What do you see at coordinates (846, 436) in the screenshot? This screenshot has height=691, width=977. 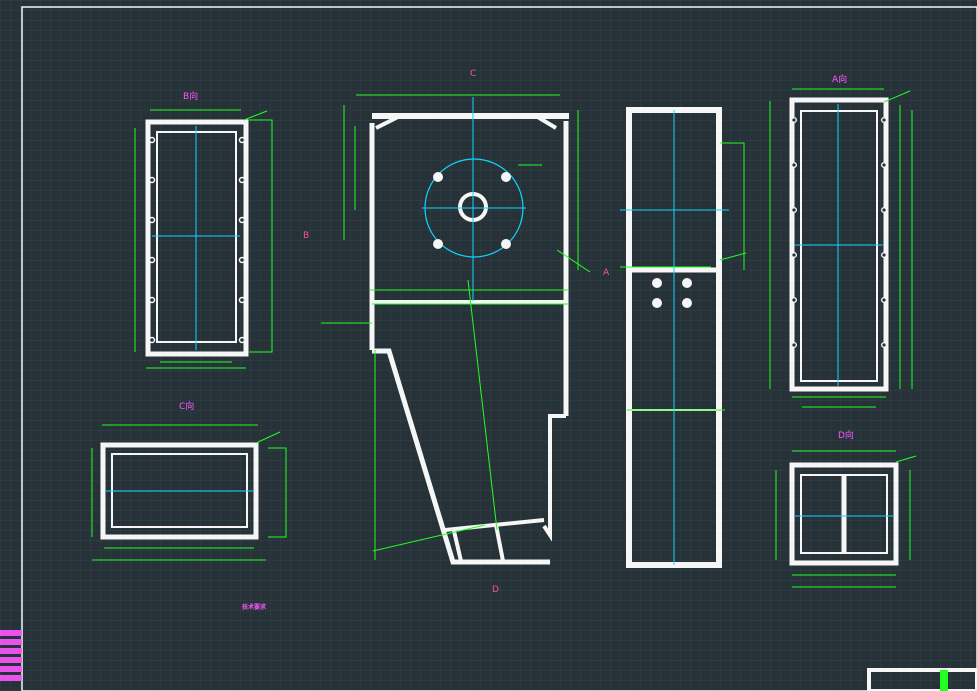 I see `view-d-label: D向` at bounding box center [846, 436].